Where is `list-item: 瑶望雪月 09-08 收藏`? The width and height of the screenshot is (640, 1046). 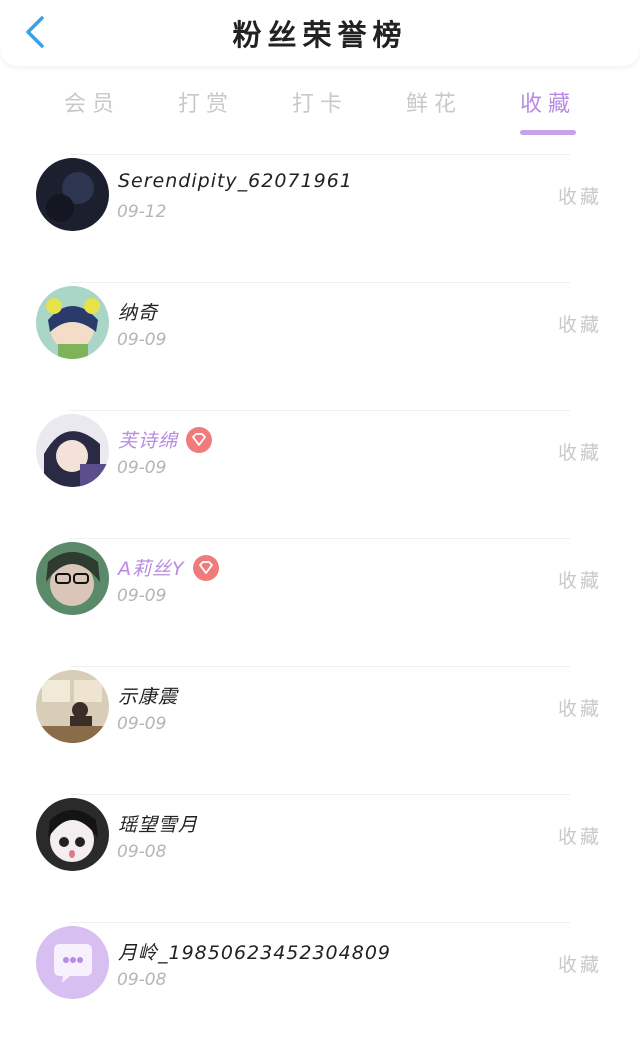 list-item: 瑶望雪月 09-08 收藏 is located at coordinates (320, 854).